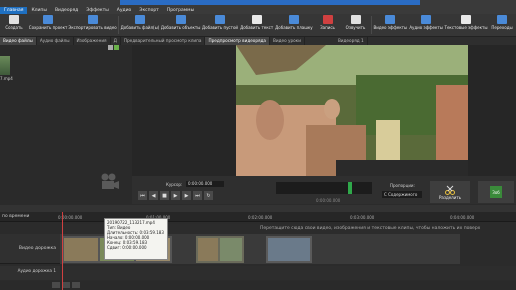  I want to click on fit-icon, so click(76, 285).